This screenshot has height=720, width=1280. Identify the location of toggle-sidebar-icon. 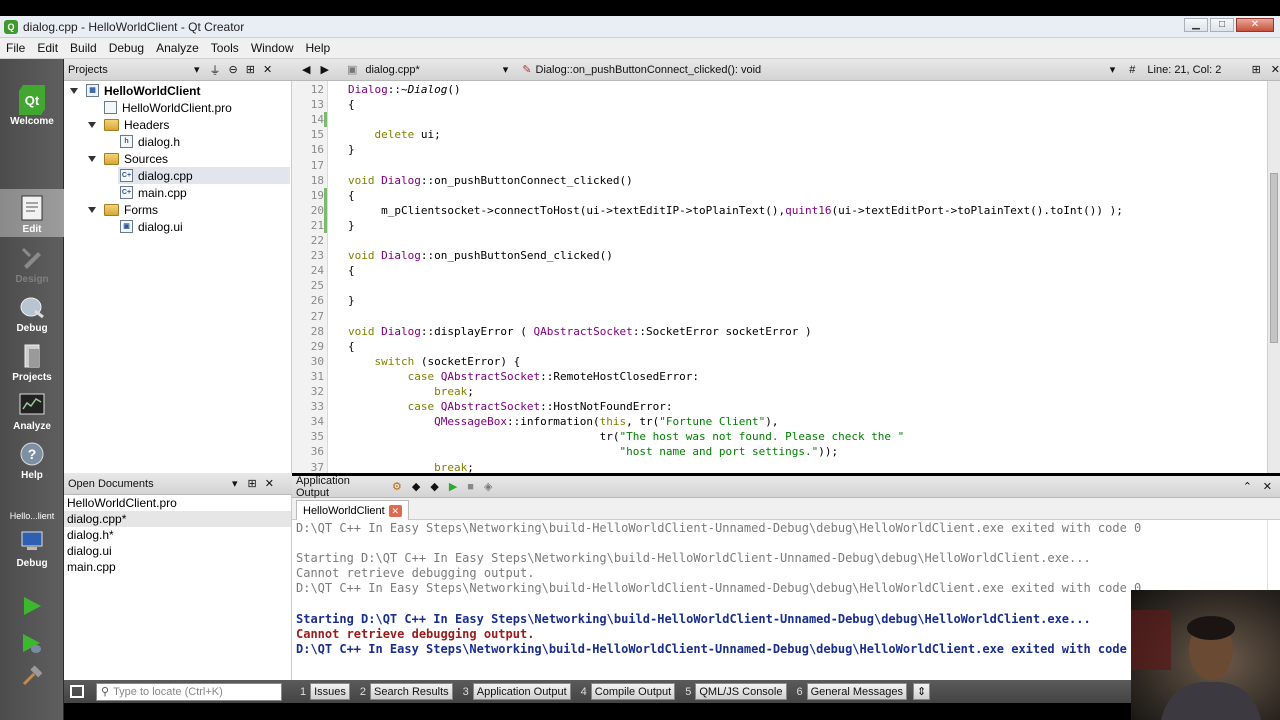
(77, 691).